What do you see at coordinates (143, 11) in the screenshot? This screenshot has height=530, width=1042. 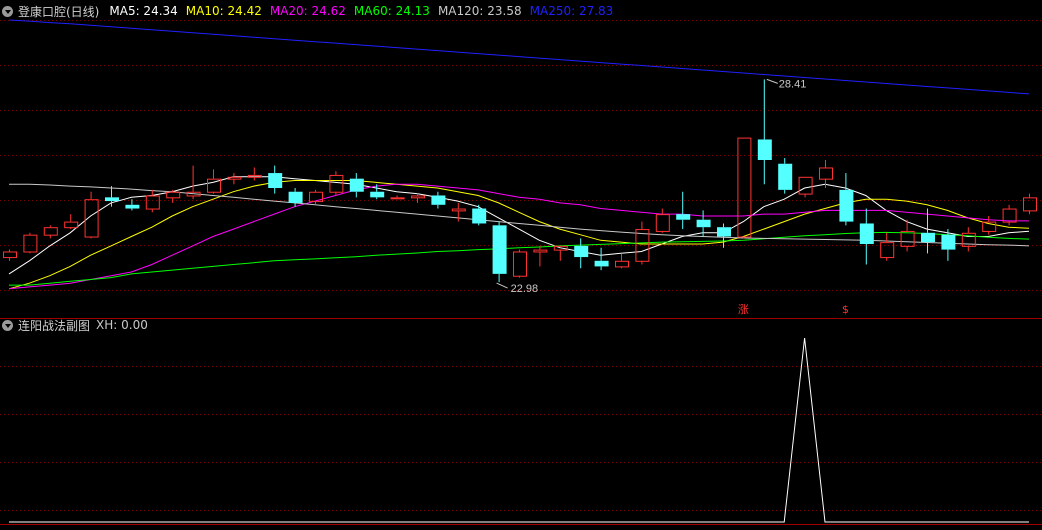 I see `ma-legend-ma5: MA5: 24.34` at bounding box center [143, 11].